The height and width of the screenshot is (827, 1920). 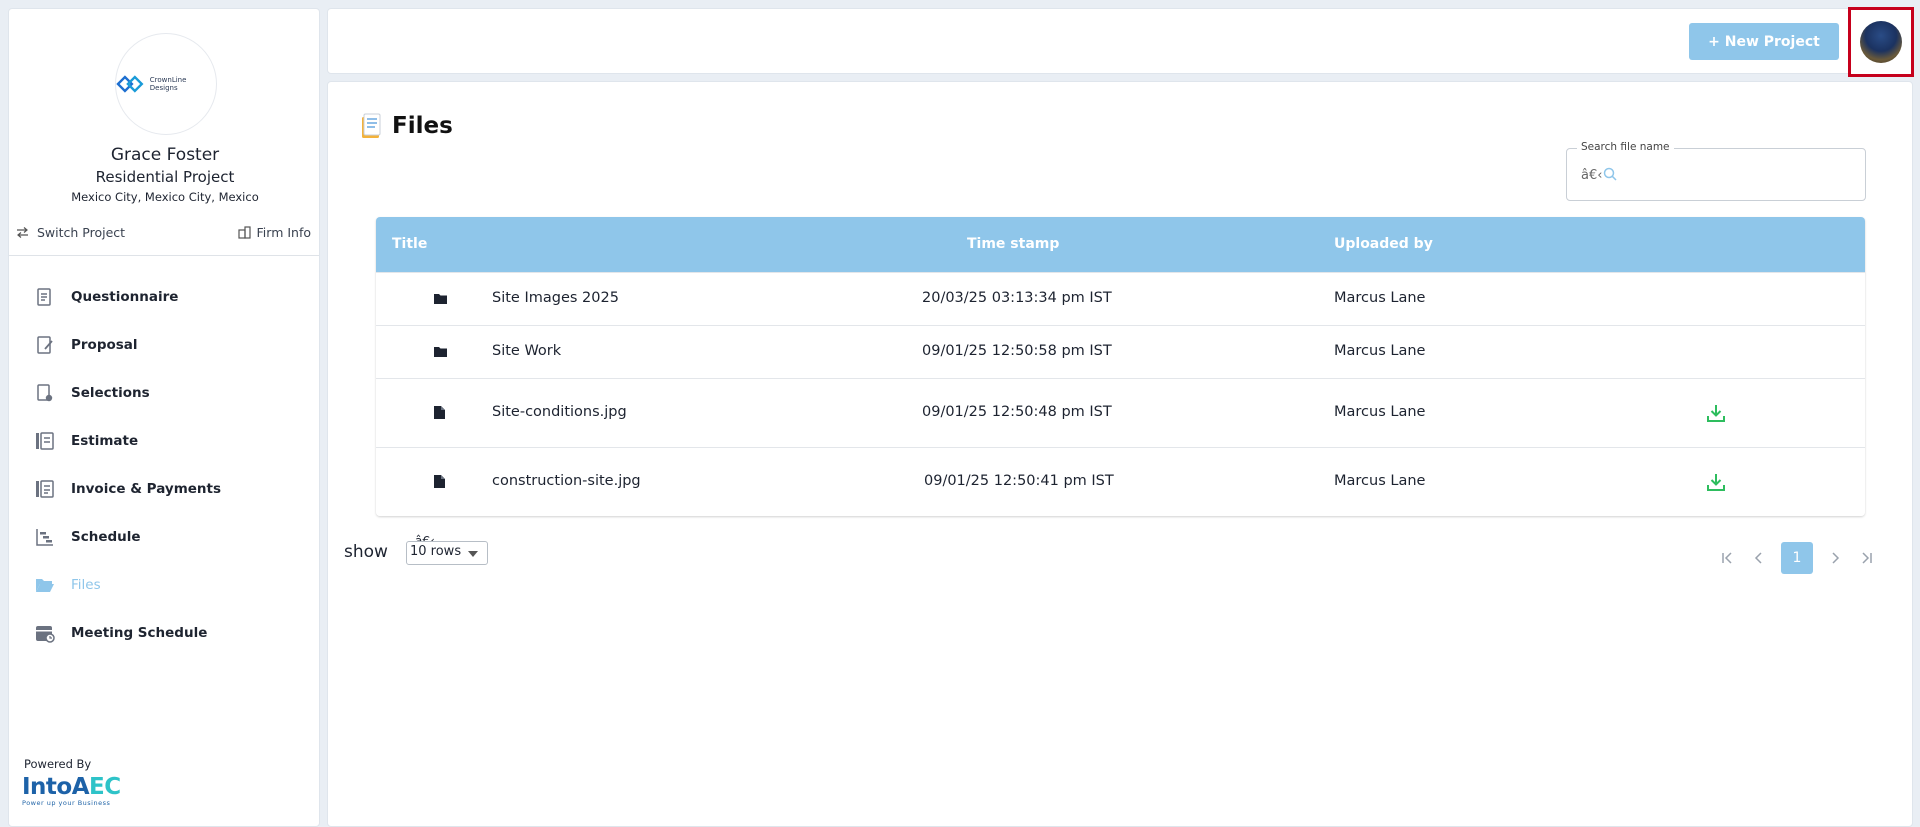 What do you see at coordinates (45, 633) in the screenshot?
I see `calendar-icon` at bounding box center [45, 633].